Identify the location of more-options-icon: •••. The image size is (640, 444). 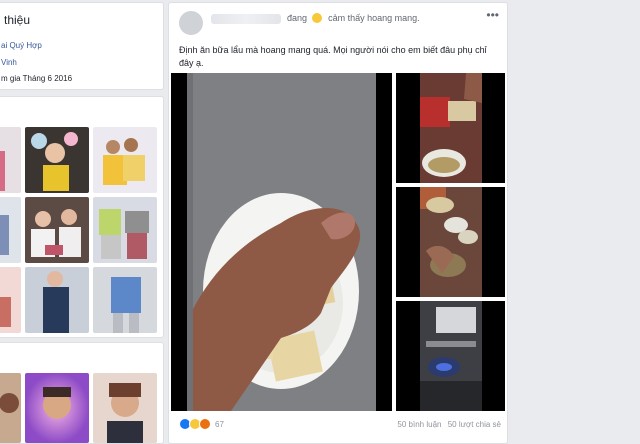
(492, 15).